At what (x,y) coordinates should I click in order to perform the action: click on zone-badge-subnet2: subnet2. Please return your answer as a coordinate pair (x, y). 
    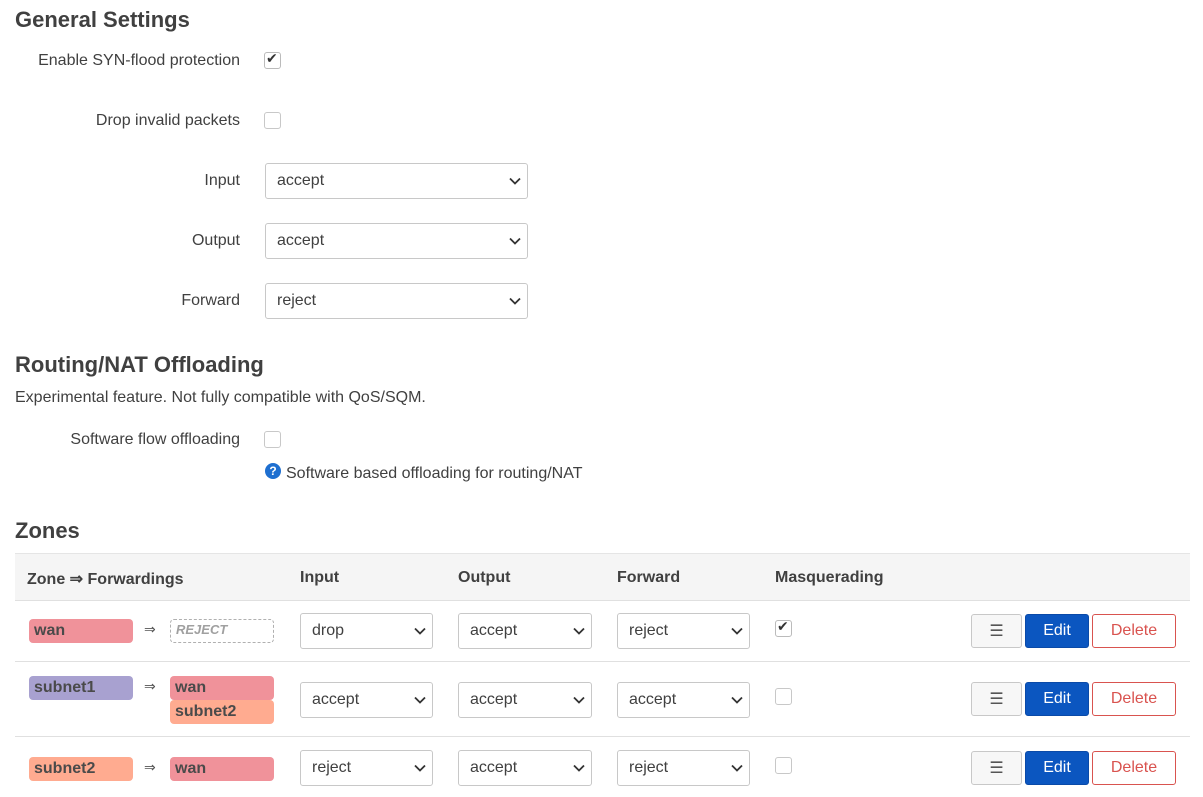
    Looking at the image, I should click on (81, 769).